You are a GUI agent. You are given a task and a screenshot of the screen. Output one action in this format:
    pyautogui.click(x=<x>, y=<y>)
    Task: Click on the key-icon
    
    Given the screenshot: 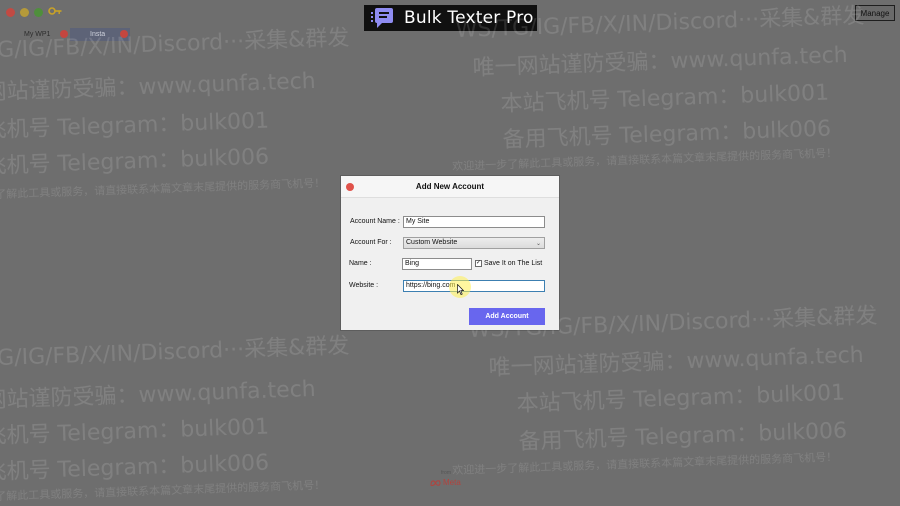 What is the action you would take?
    pyautogui.click(x=55, y=11)
    